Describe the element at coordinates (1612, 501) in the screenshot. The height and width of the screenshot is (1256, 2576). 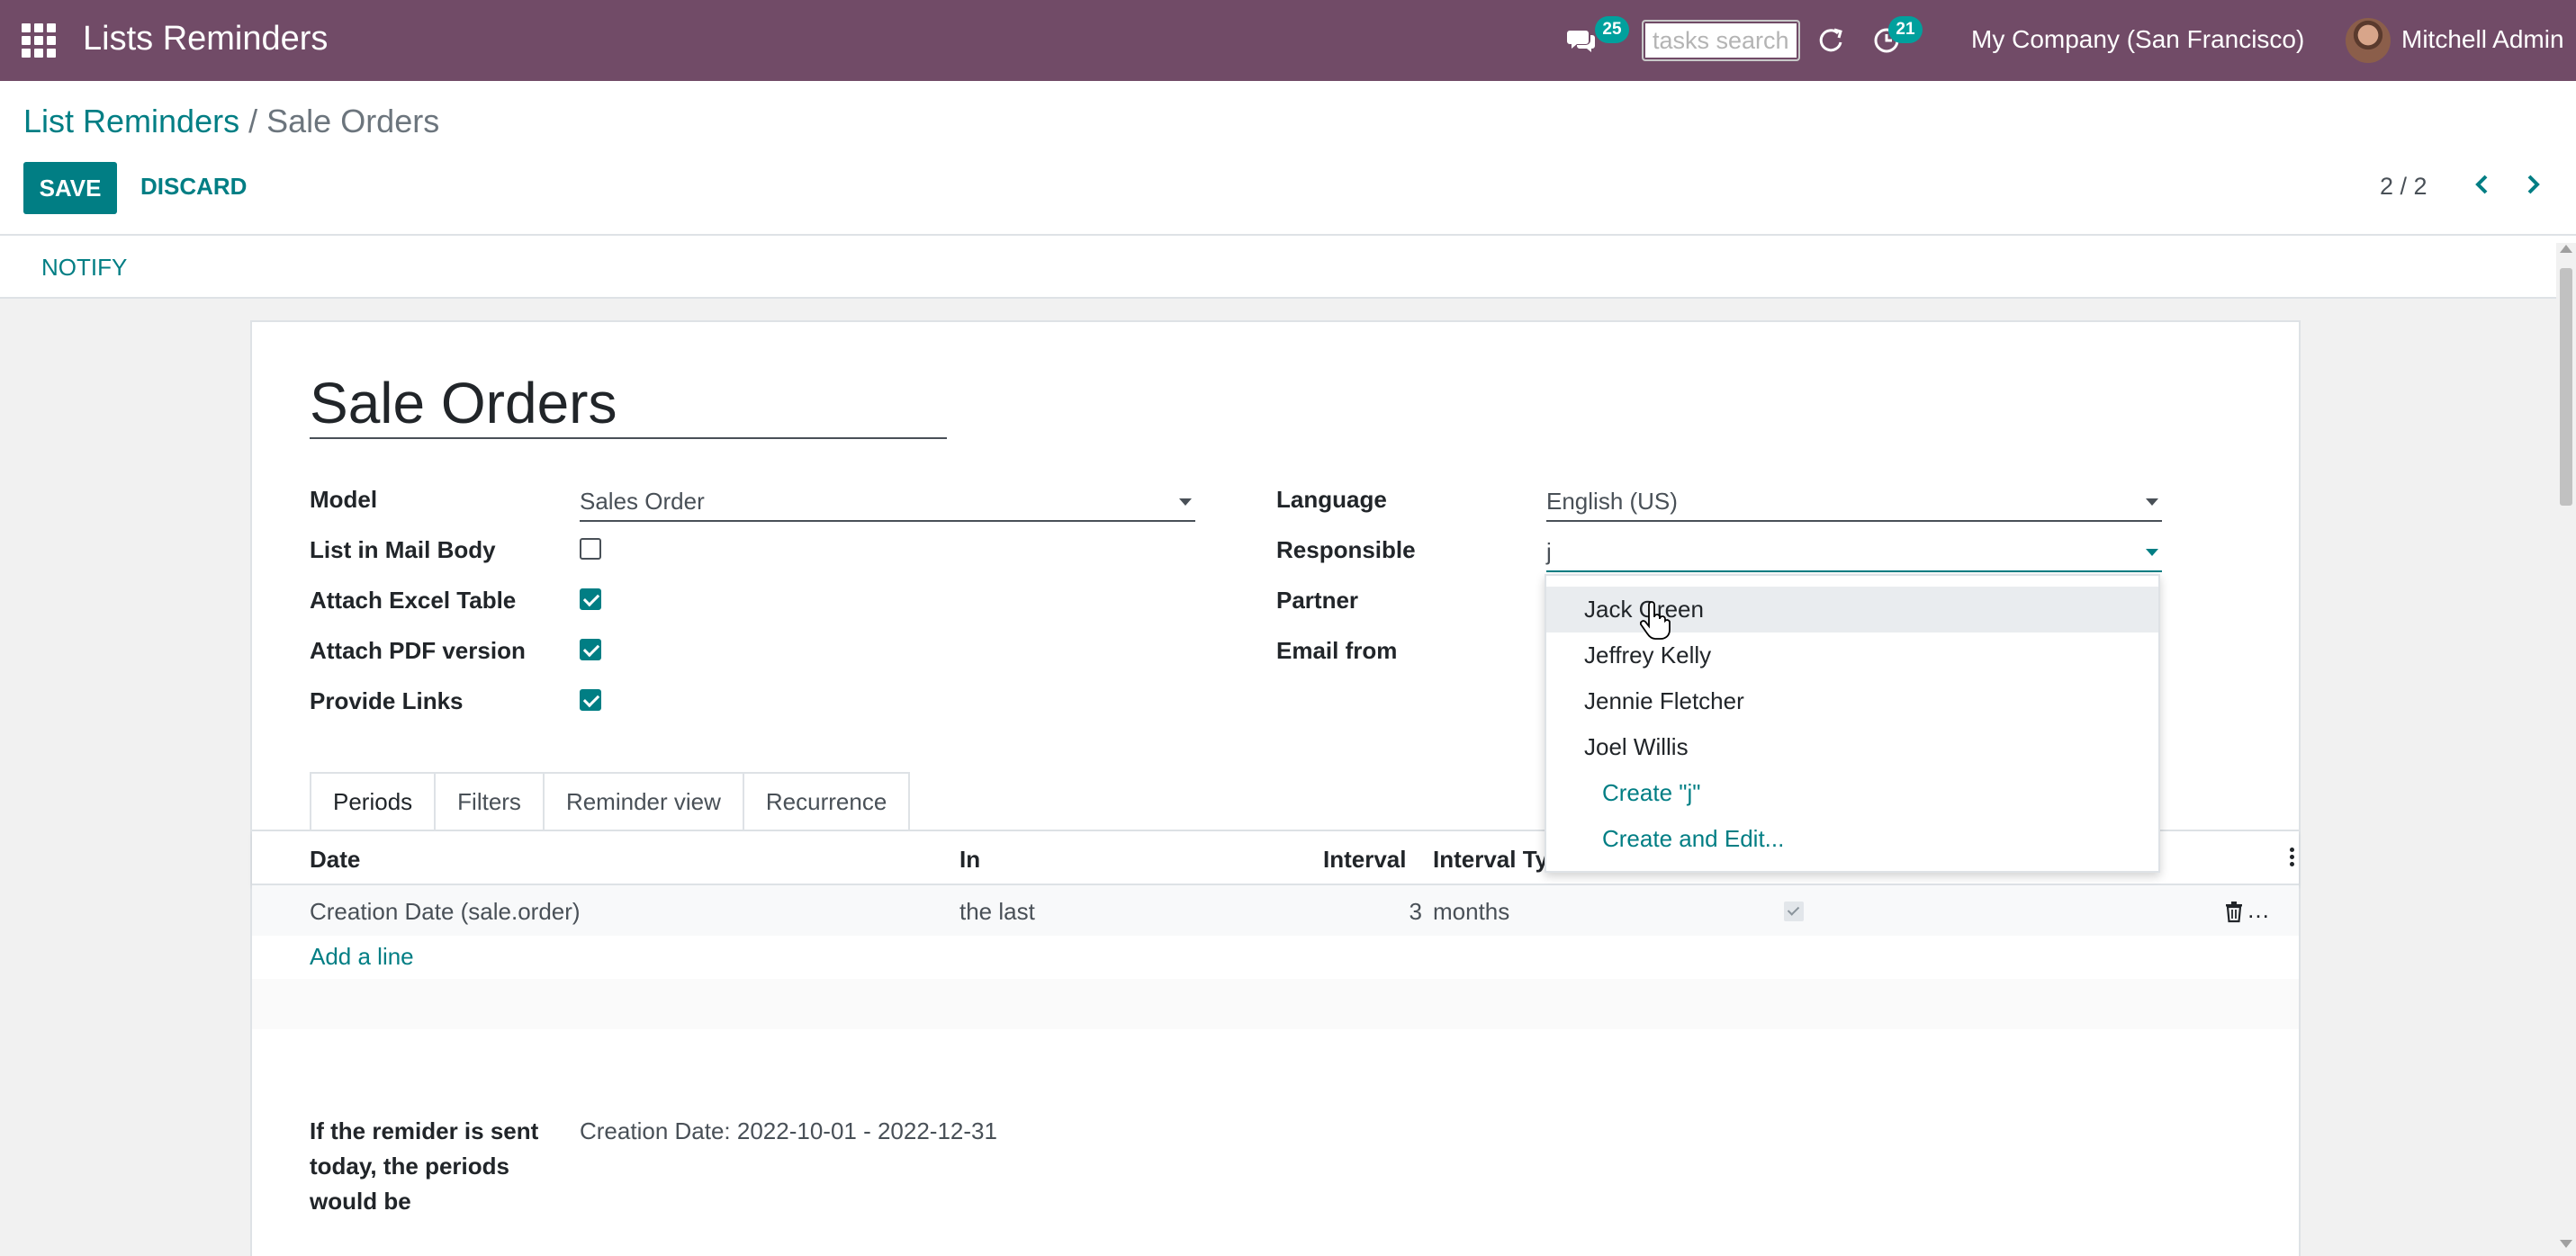
I see `language-value: English (US)` at that location.